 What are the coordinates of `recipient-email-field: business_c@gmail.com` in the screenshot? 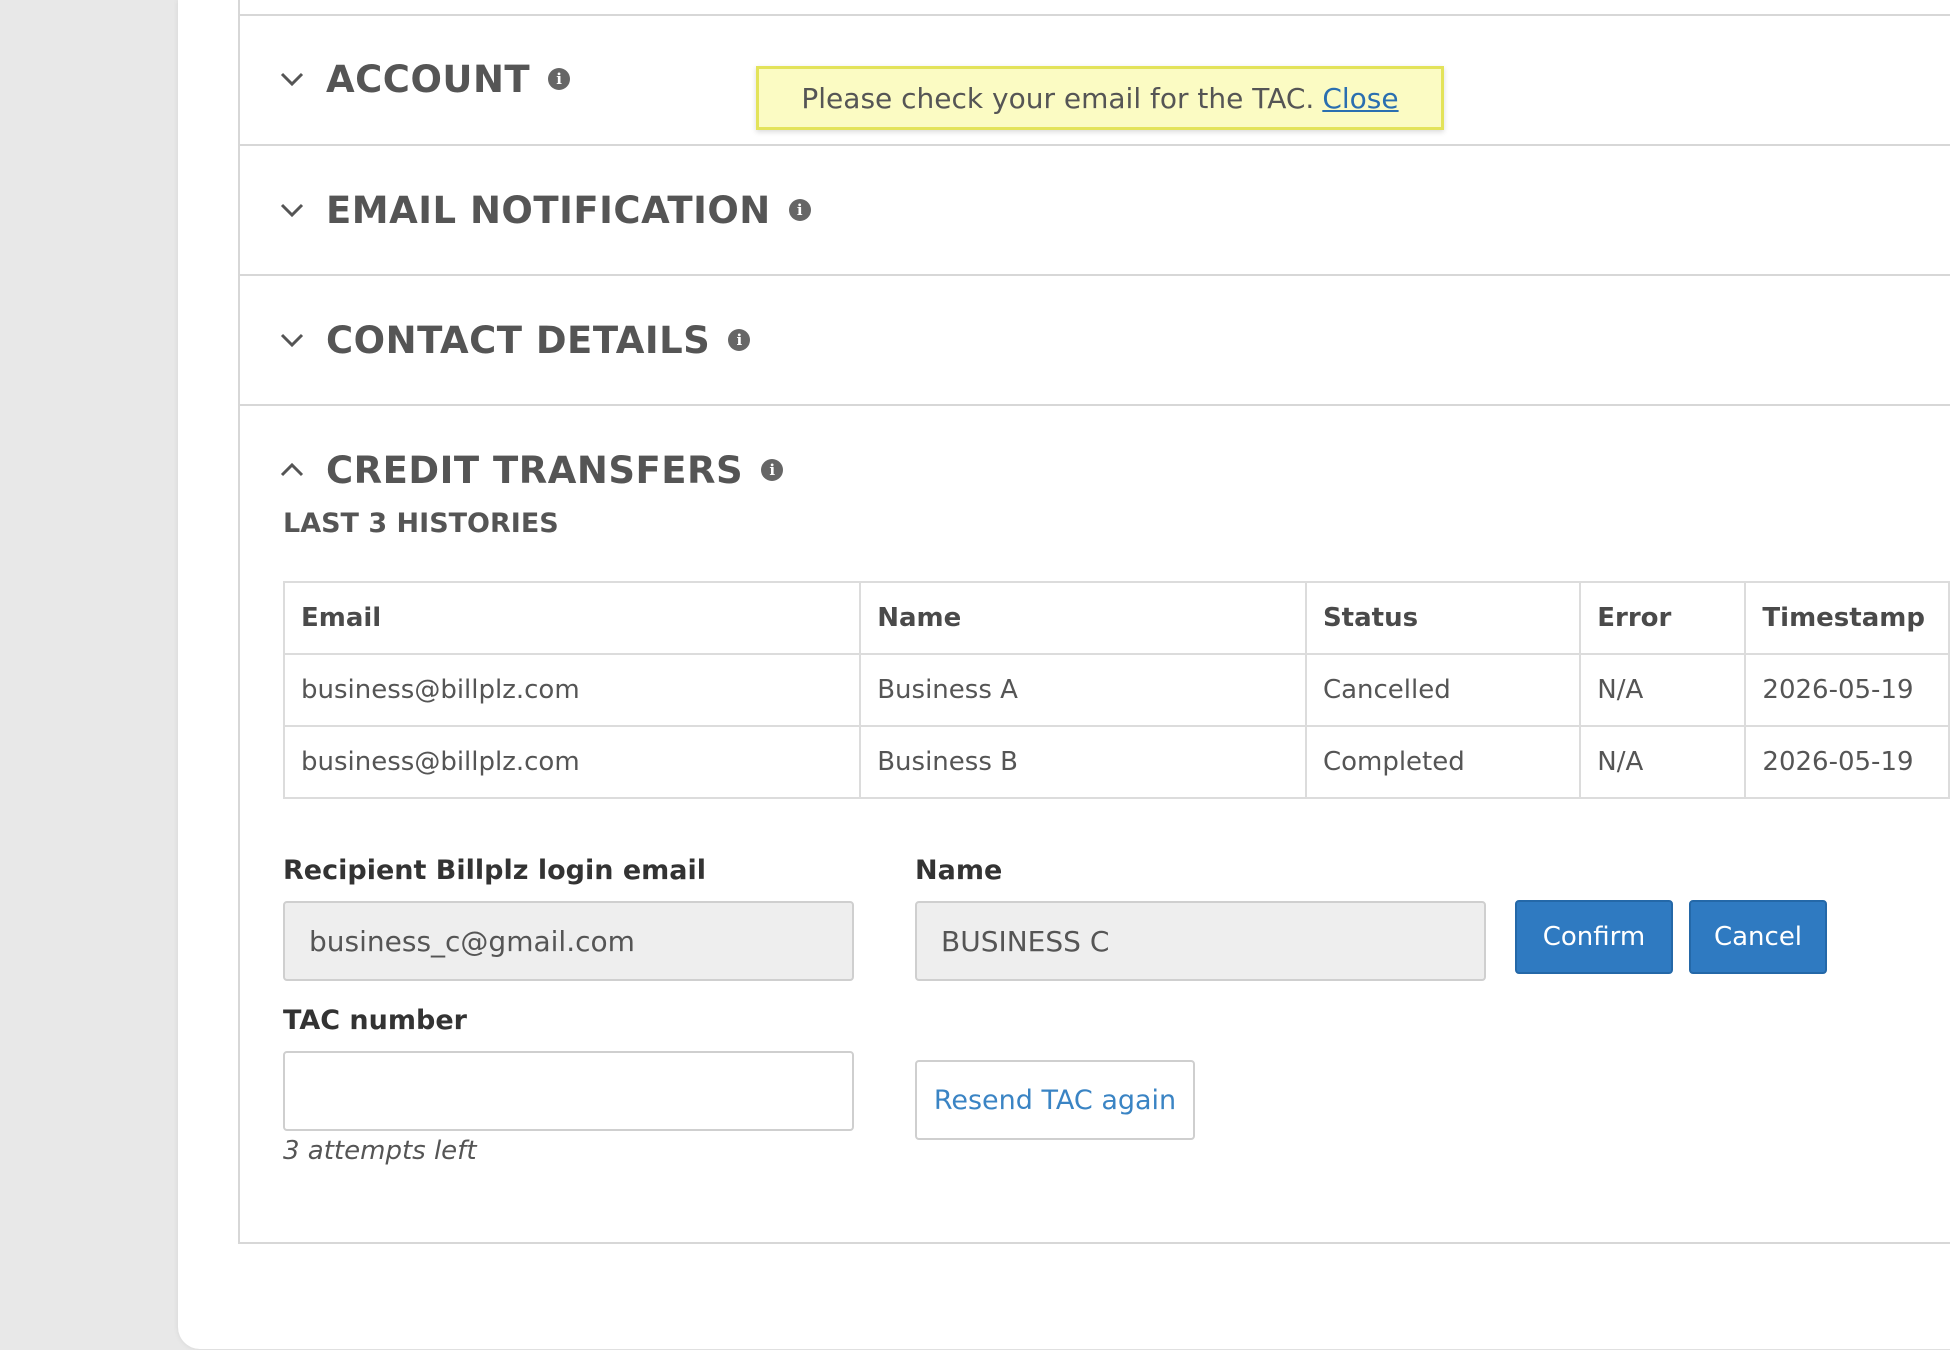 It's located at (568, 941).